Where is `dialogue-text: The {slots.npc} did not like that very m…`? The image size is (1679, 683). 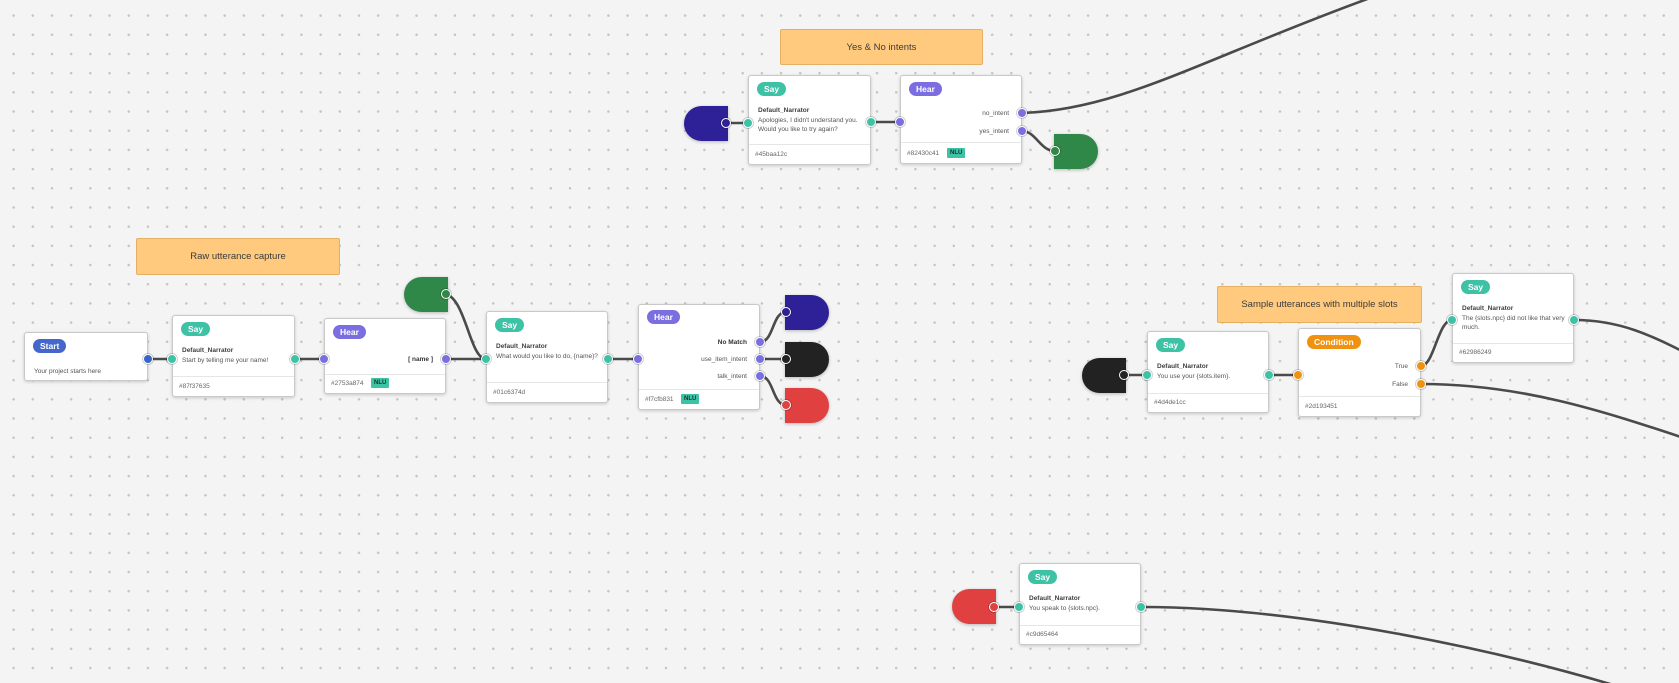
dialogue-text: The {slots.npc} did not like that very m… is located at coordinates (1513, 323).